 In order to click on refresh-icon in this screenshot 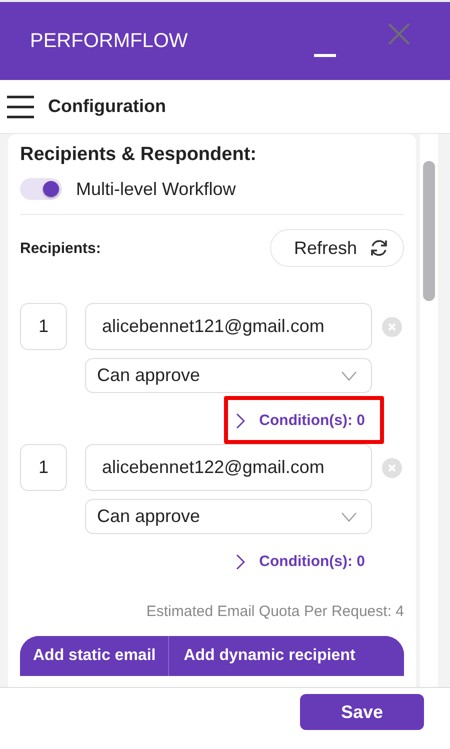, I will do `click(379, 248)`.